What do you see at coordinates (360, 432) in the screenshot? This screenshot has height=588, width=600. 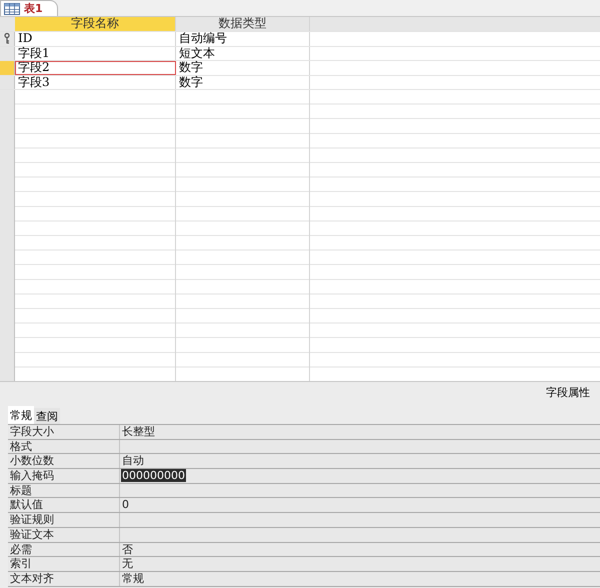 I see `property-field: 长整型` at bounding box center [360, 432].